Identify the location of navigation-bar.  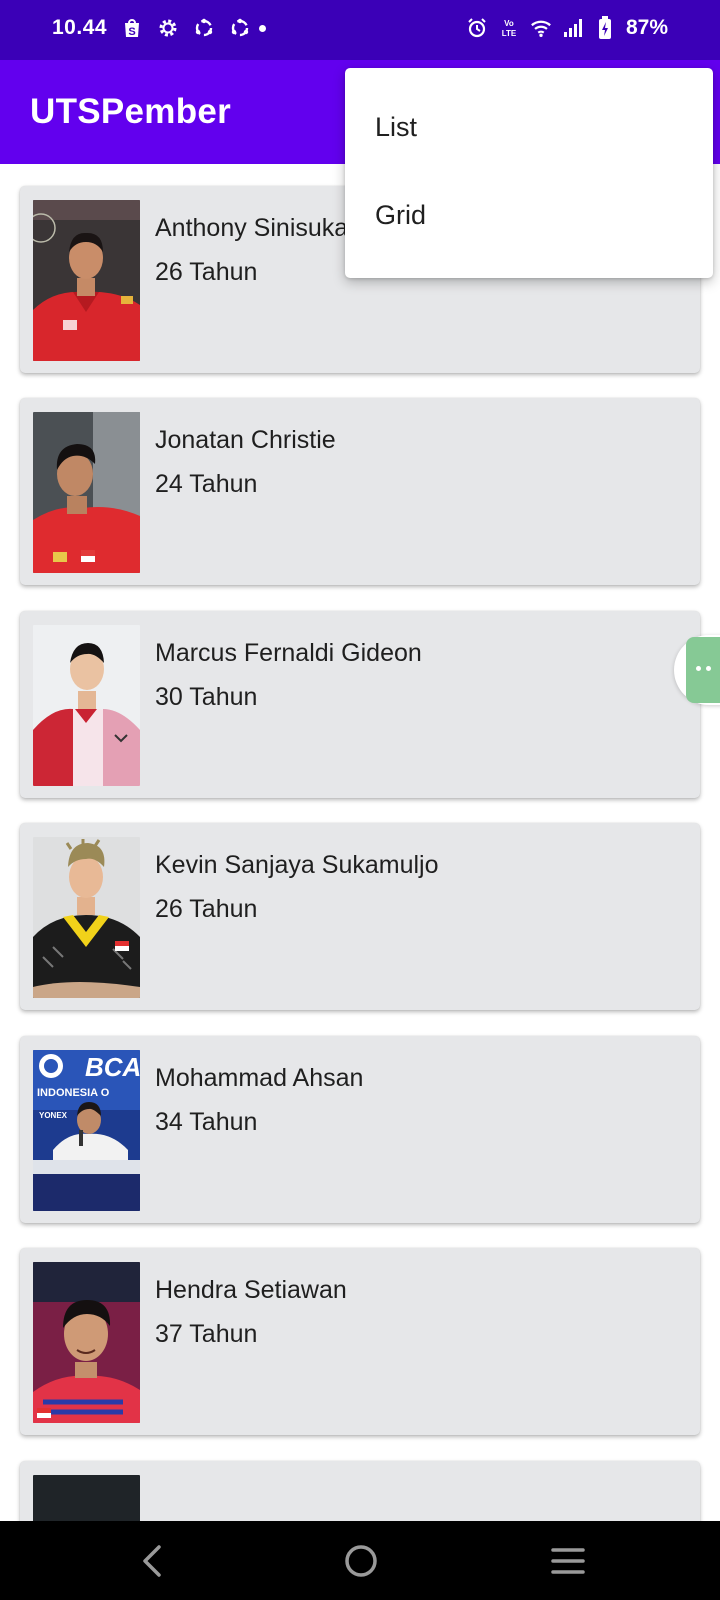
(360, 1560).